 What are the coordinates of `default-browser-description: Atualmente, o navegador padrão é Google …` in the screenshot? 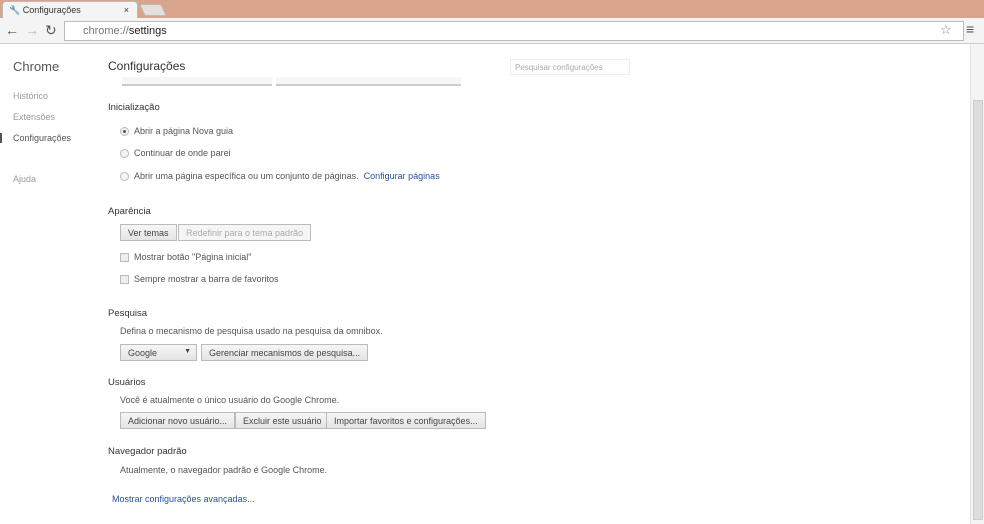 It's located at (224, 470).